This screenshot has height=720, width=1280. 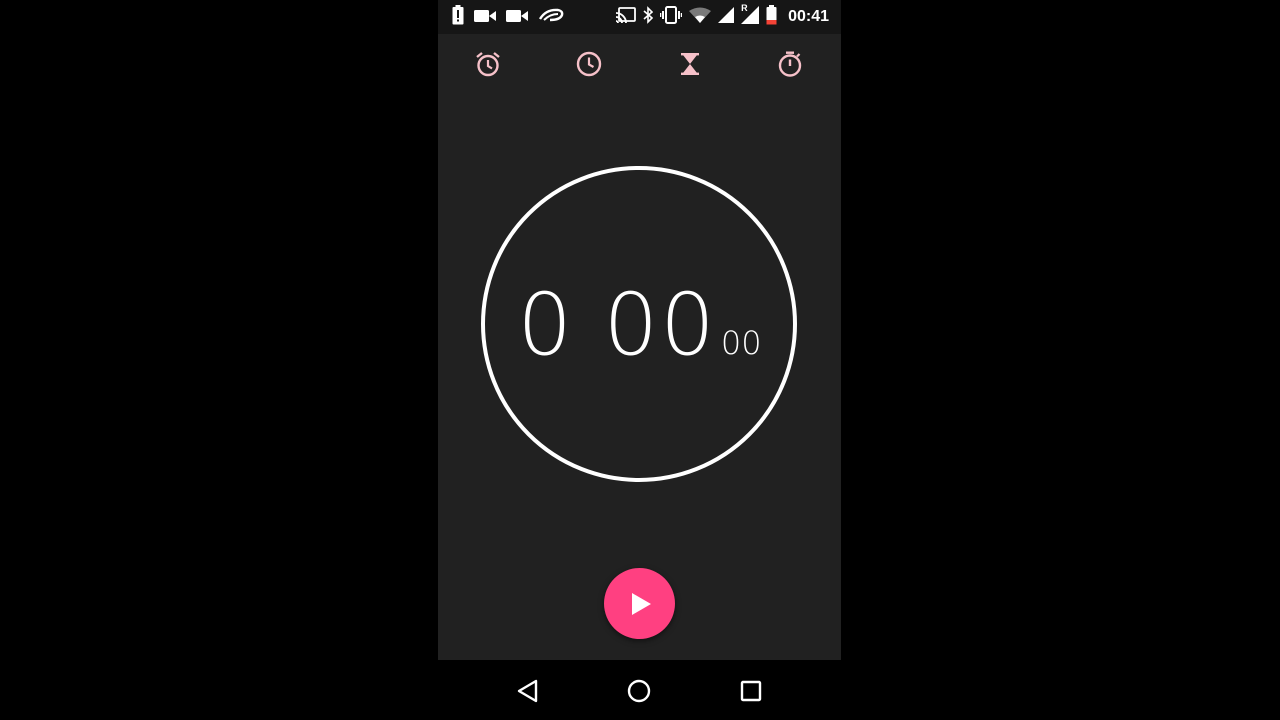 I want to click on tab-bar, so click(x=639, y=64).